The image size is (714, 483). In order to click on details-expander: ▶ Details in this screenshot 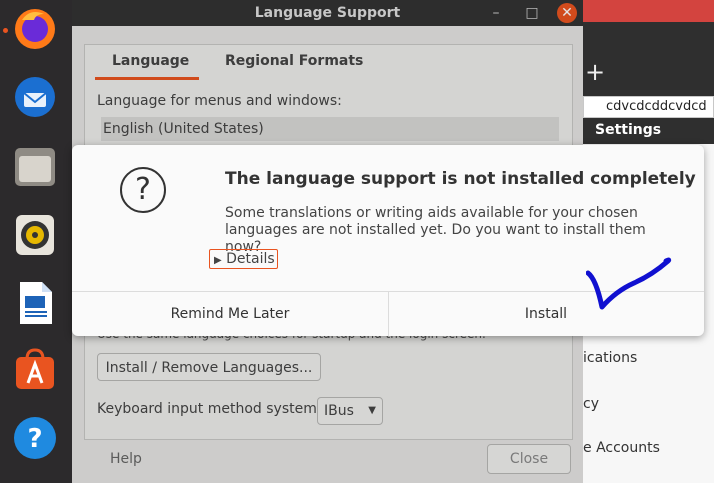, I will do `click(243, 259)`.